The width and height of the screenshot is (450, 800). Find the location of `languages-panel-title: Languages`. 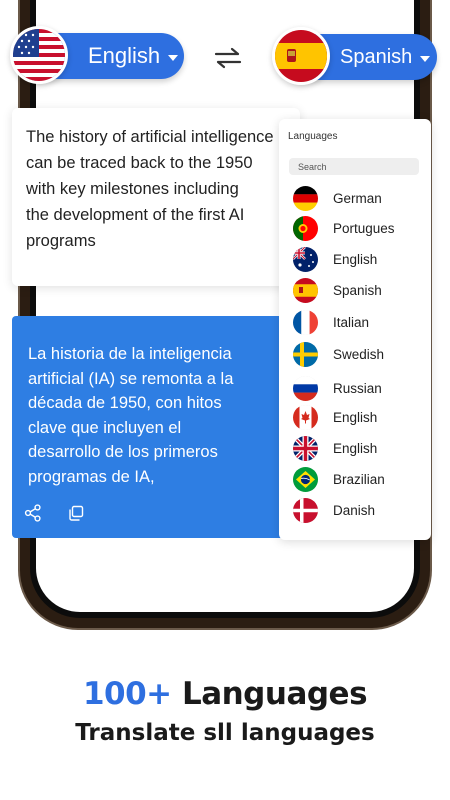

languages-panel-title: Languages is located at coordinates (313, 136).